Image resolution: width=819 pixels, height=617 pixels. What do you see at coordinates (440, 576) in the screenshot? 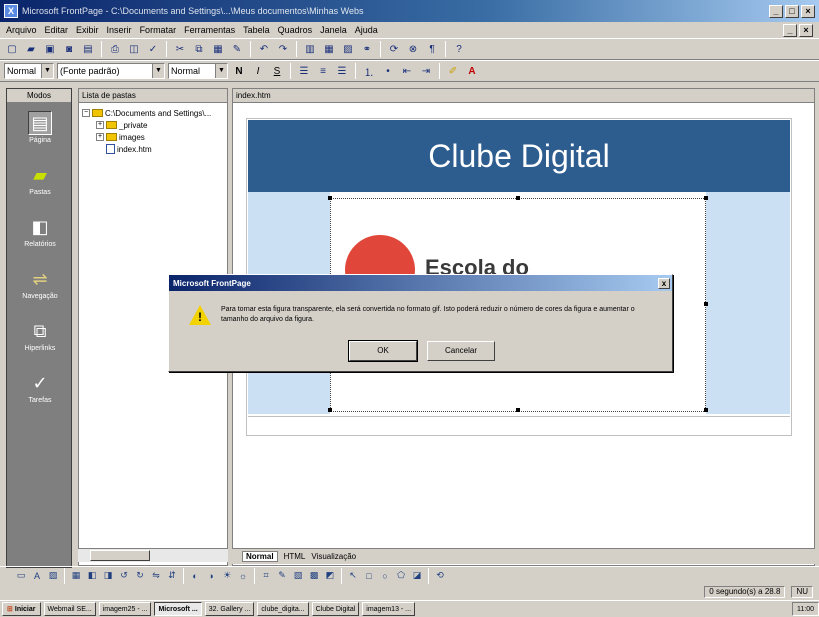
I see `restore-icon: ⟲` at bounding box center [440, 576].